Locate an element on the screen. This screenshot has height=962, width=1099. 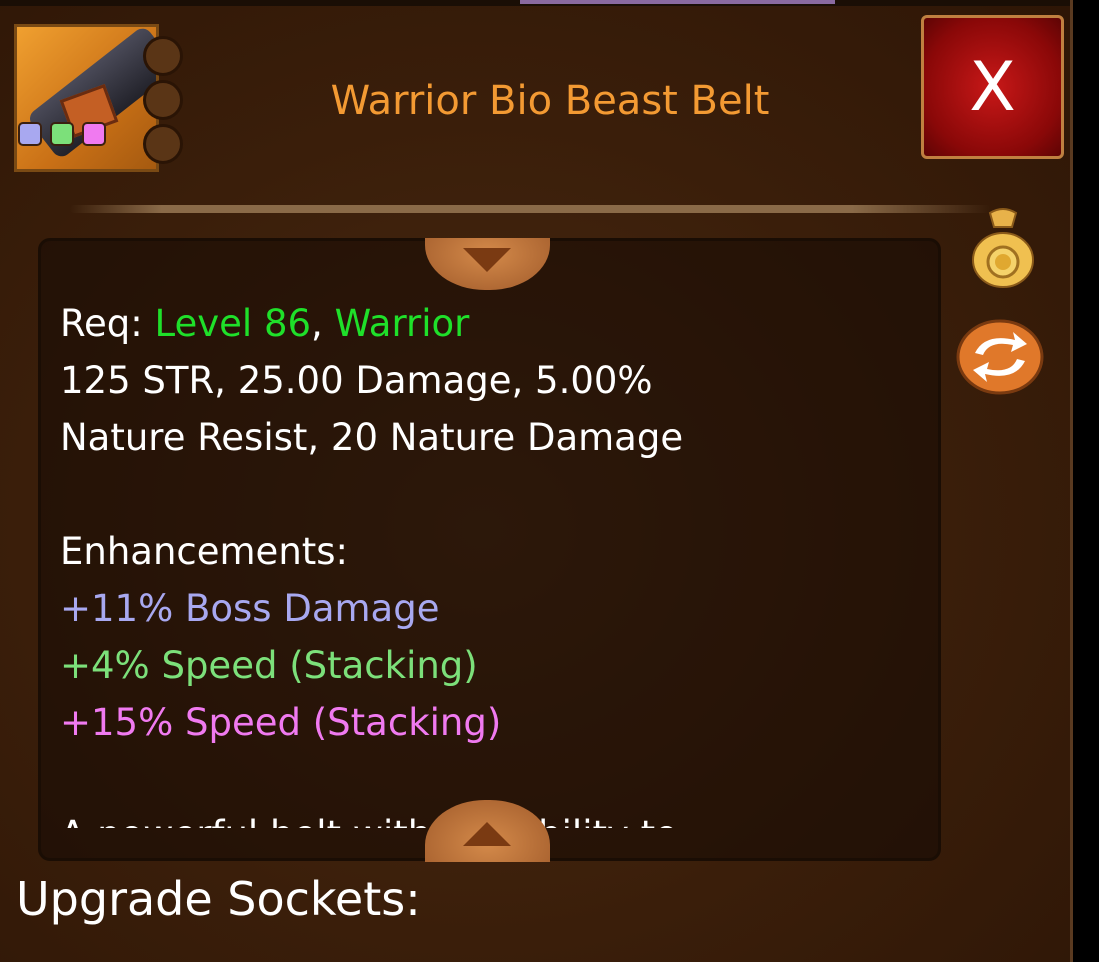
requirement-line: Req: Level 86, Warrior is located at coordinates (490, 323).